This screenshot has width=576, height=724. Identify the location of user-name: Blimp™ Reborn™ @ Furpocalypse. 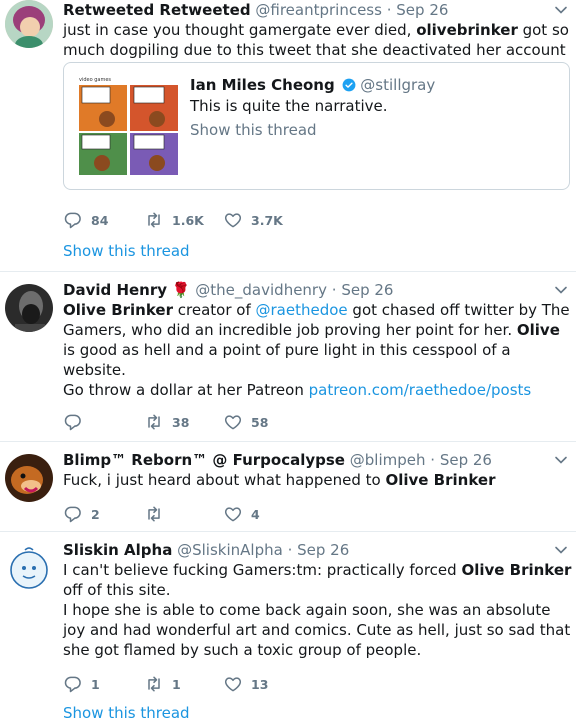
(204, 460).